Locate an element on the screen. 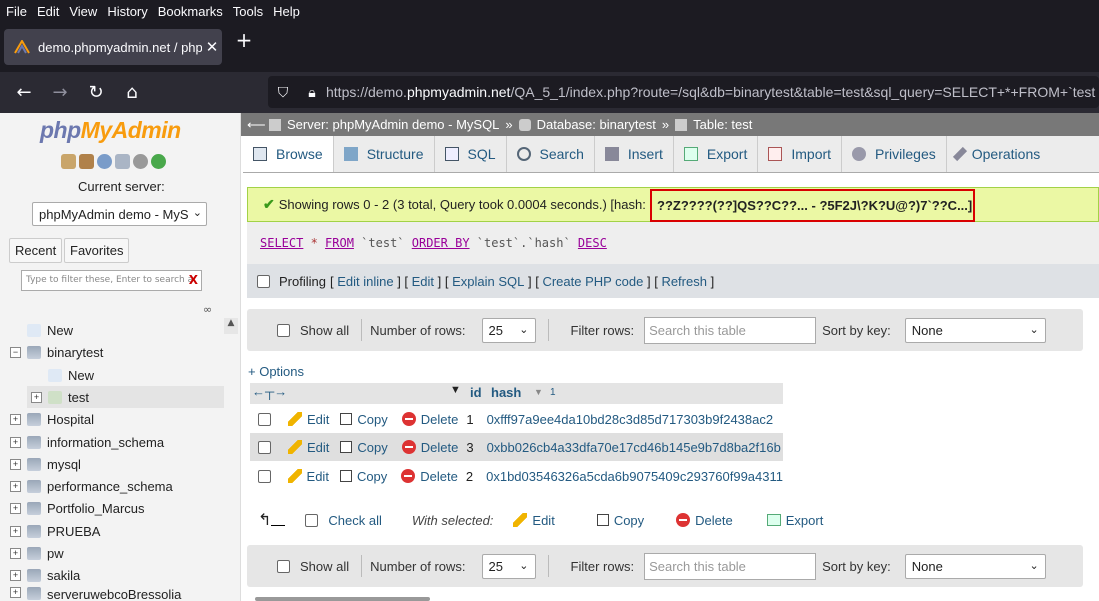  bulk-edit-button: Edit is located at coordinates (534, 520).